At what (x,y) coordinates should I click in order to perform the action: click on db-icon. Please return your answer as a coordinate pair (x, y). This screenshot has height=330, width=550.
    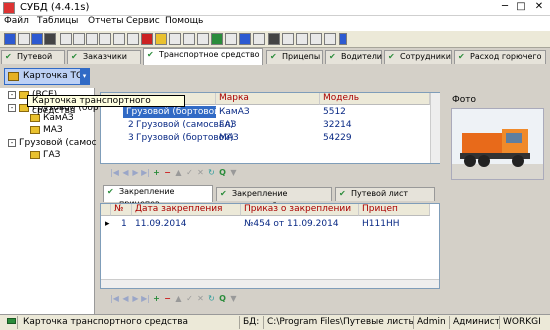
    Looking at the image, I should click on (10, 39).